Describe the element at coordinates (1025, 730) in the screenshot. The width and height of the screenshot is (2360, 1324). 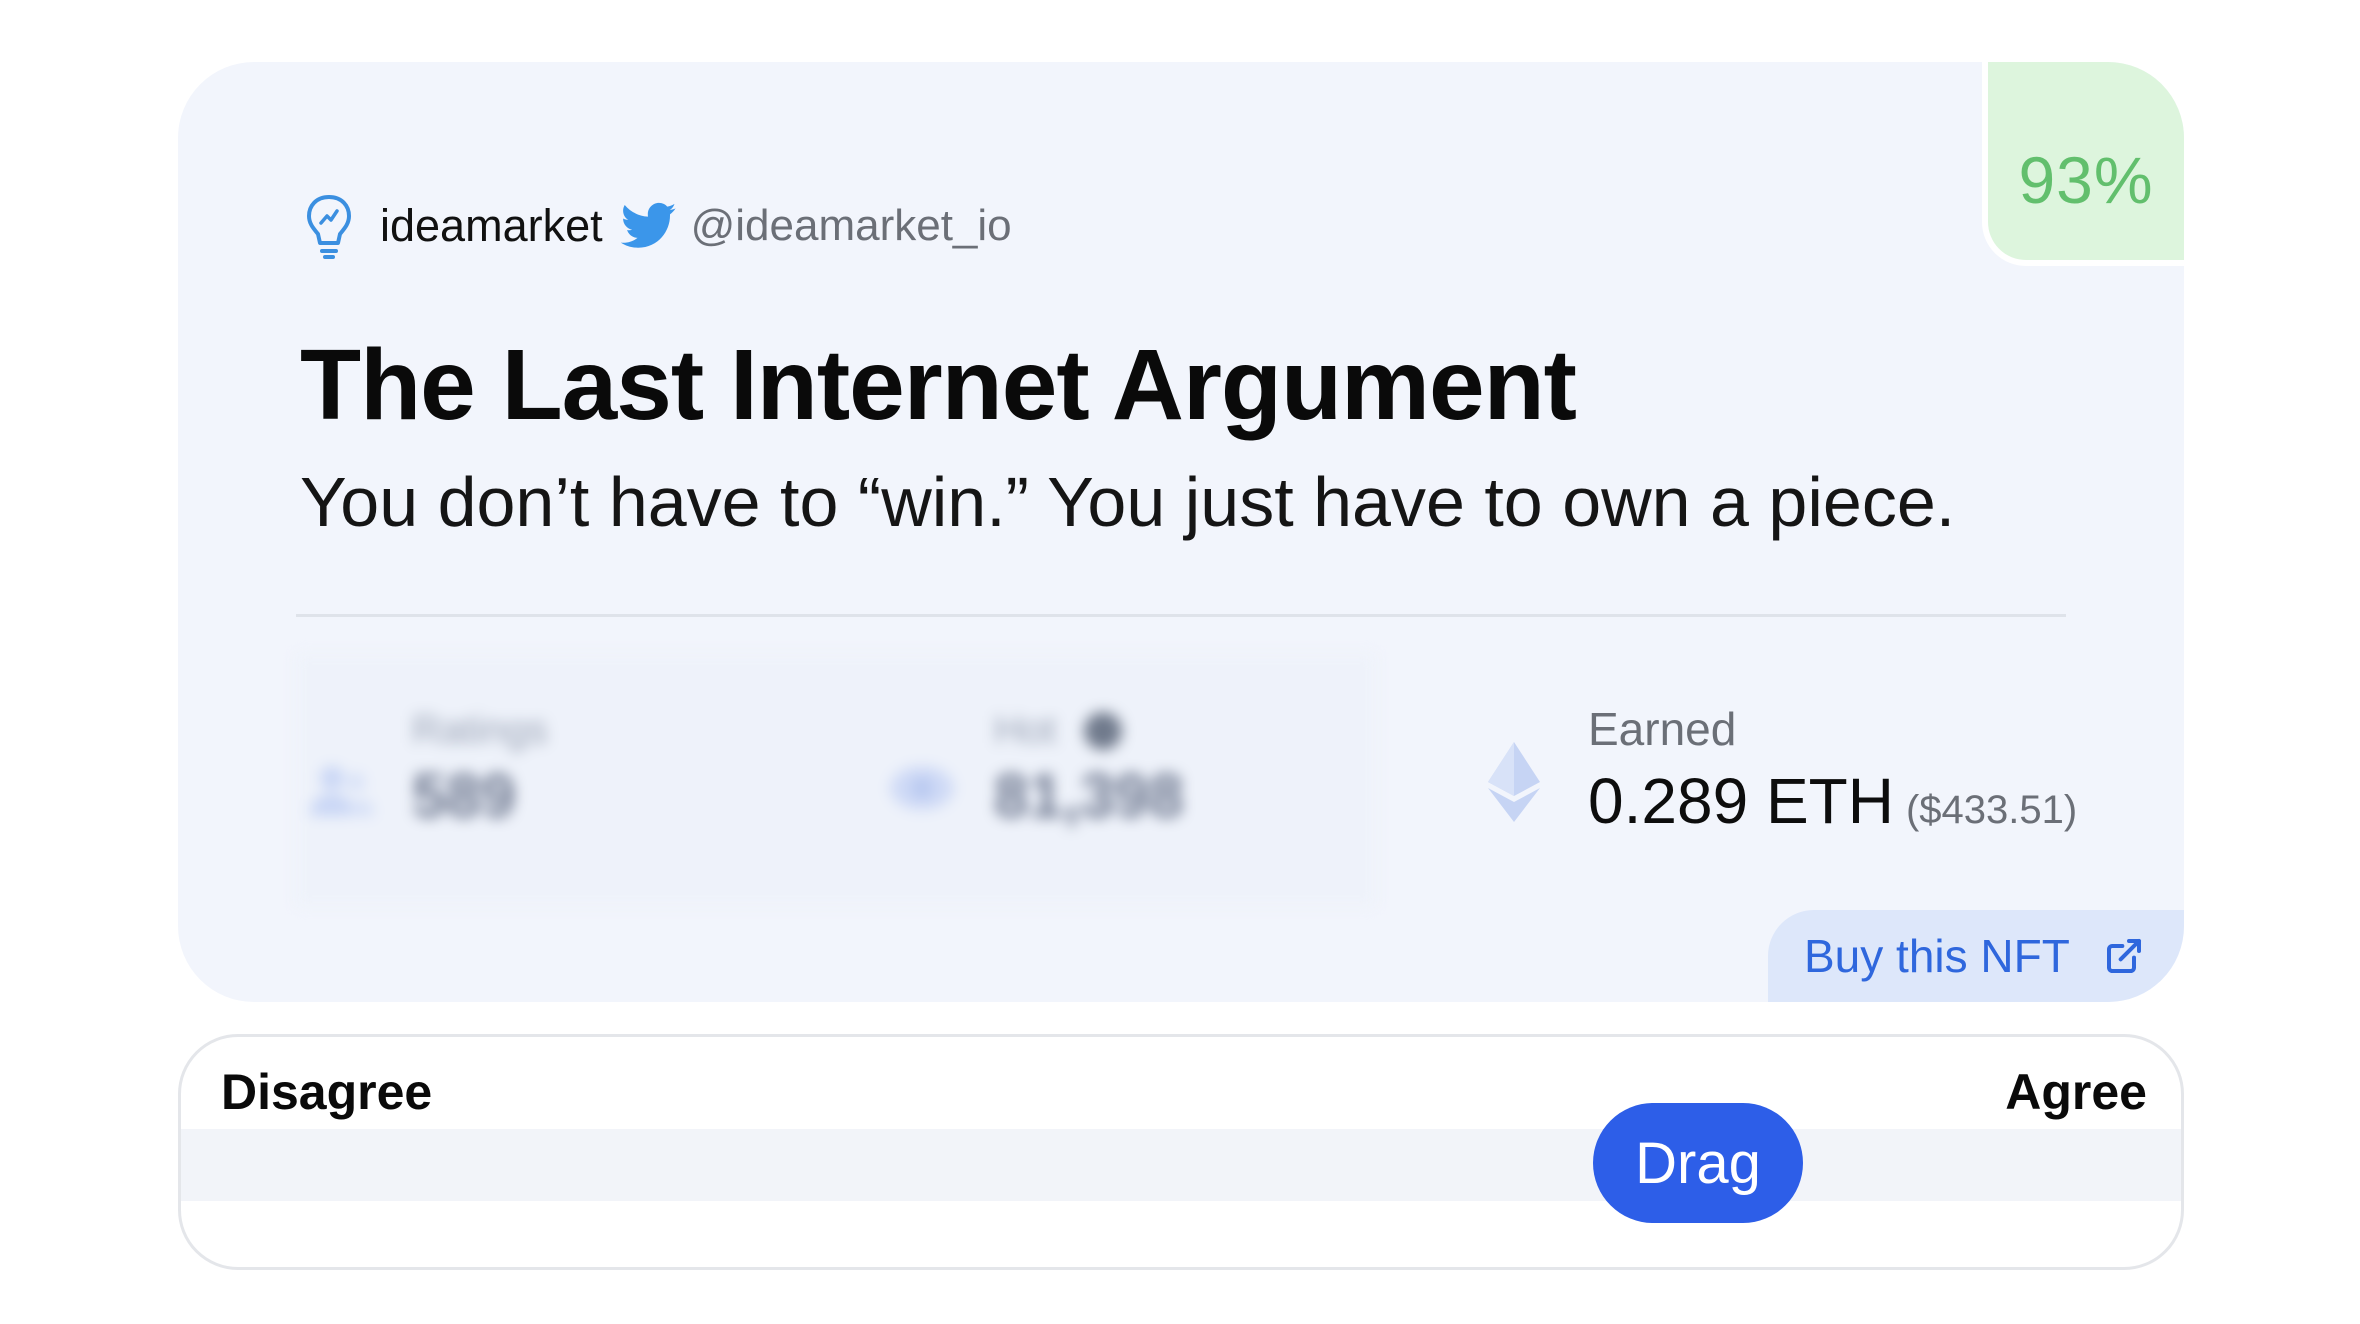
I see `stat-label-hot: Hot` at that location.